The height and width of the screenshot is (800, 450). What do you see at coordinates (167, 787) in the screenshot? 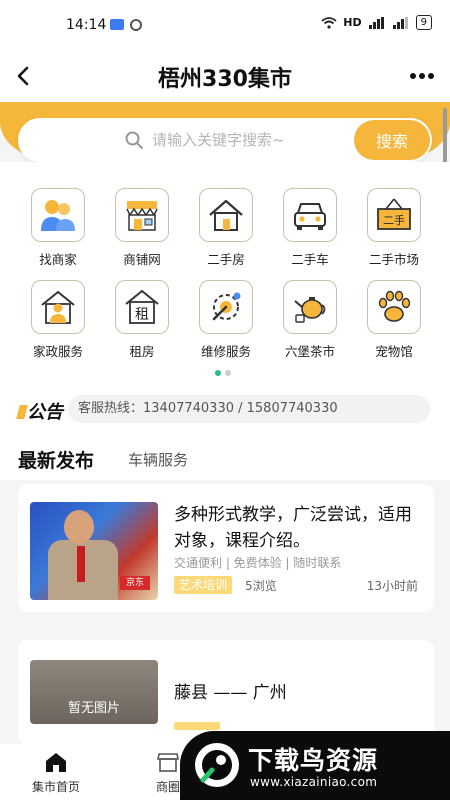
I see `nav-business-circle-label: 商圈` at bounding box center [167, 787].